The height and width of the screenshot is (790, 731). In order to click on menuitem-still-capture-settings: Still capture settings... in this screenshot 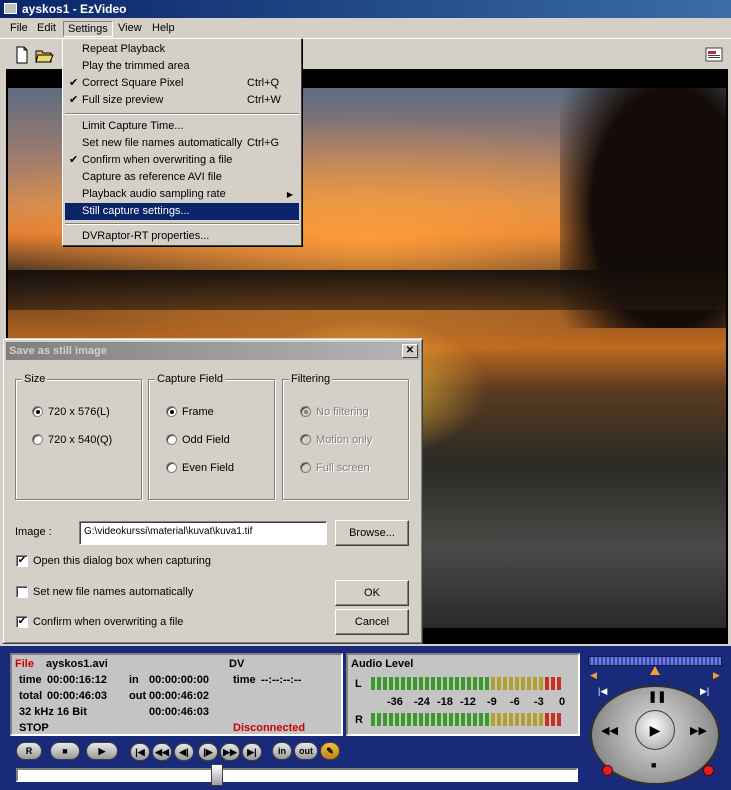, I will do `click(182, 211)`.